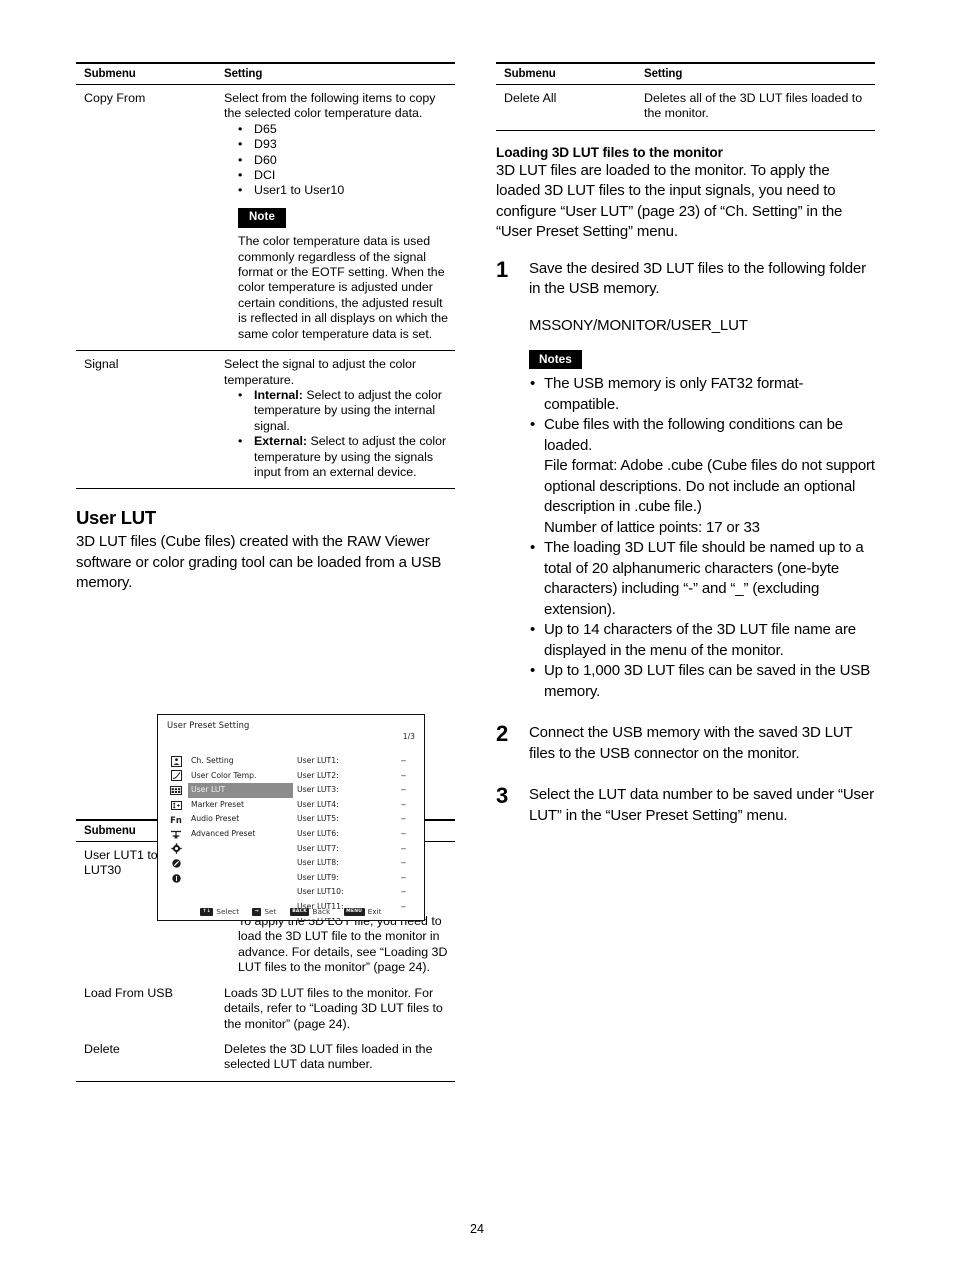 This screenshot has height=1274, width=954. Describe the element at coordinates (374, 911) in the screenshot. I see `osd-footer-label: Exit` at that location.